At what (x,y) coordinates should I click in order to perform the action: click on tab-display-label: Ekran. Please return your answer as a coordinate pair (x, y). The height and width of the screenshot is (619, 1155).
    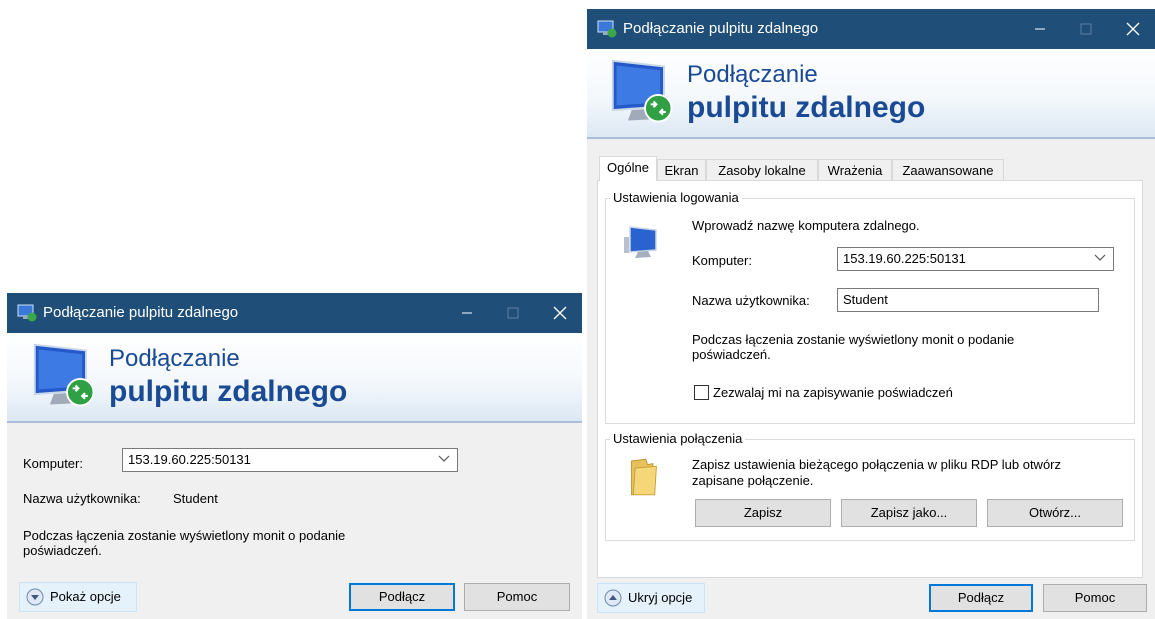
    Looking at the image, I should click on (681, 170).